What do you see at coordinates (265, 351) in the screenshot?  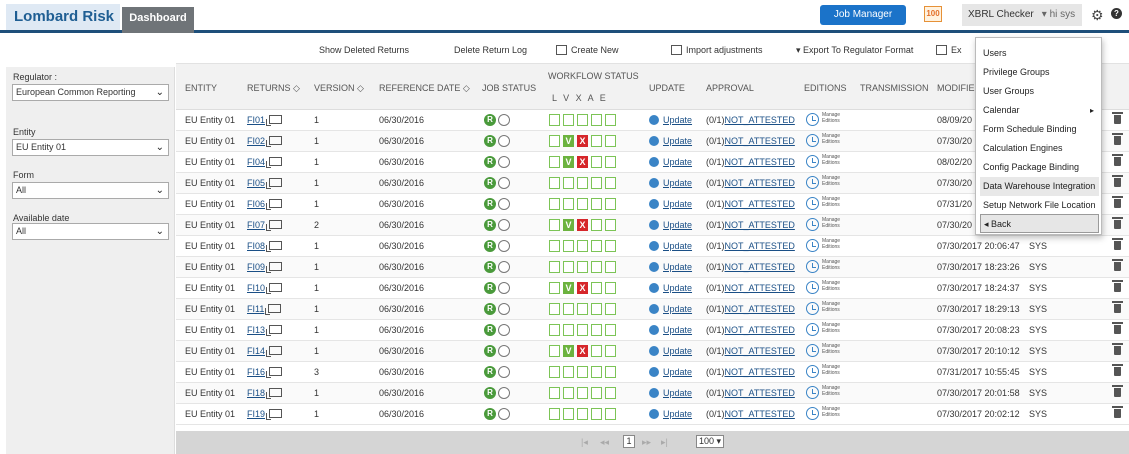 I see `return-cell: FI14` at bounding box center [265, 351].